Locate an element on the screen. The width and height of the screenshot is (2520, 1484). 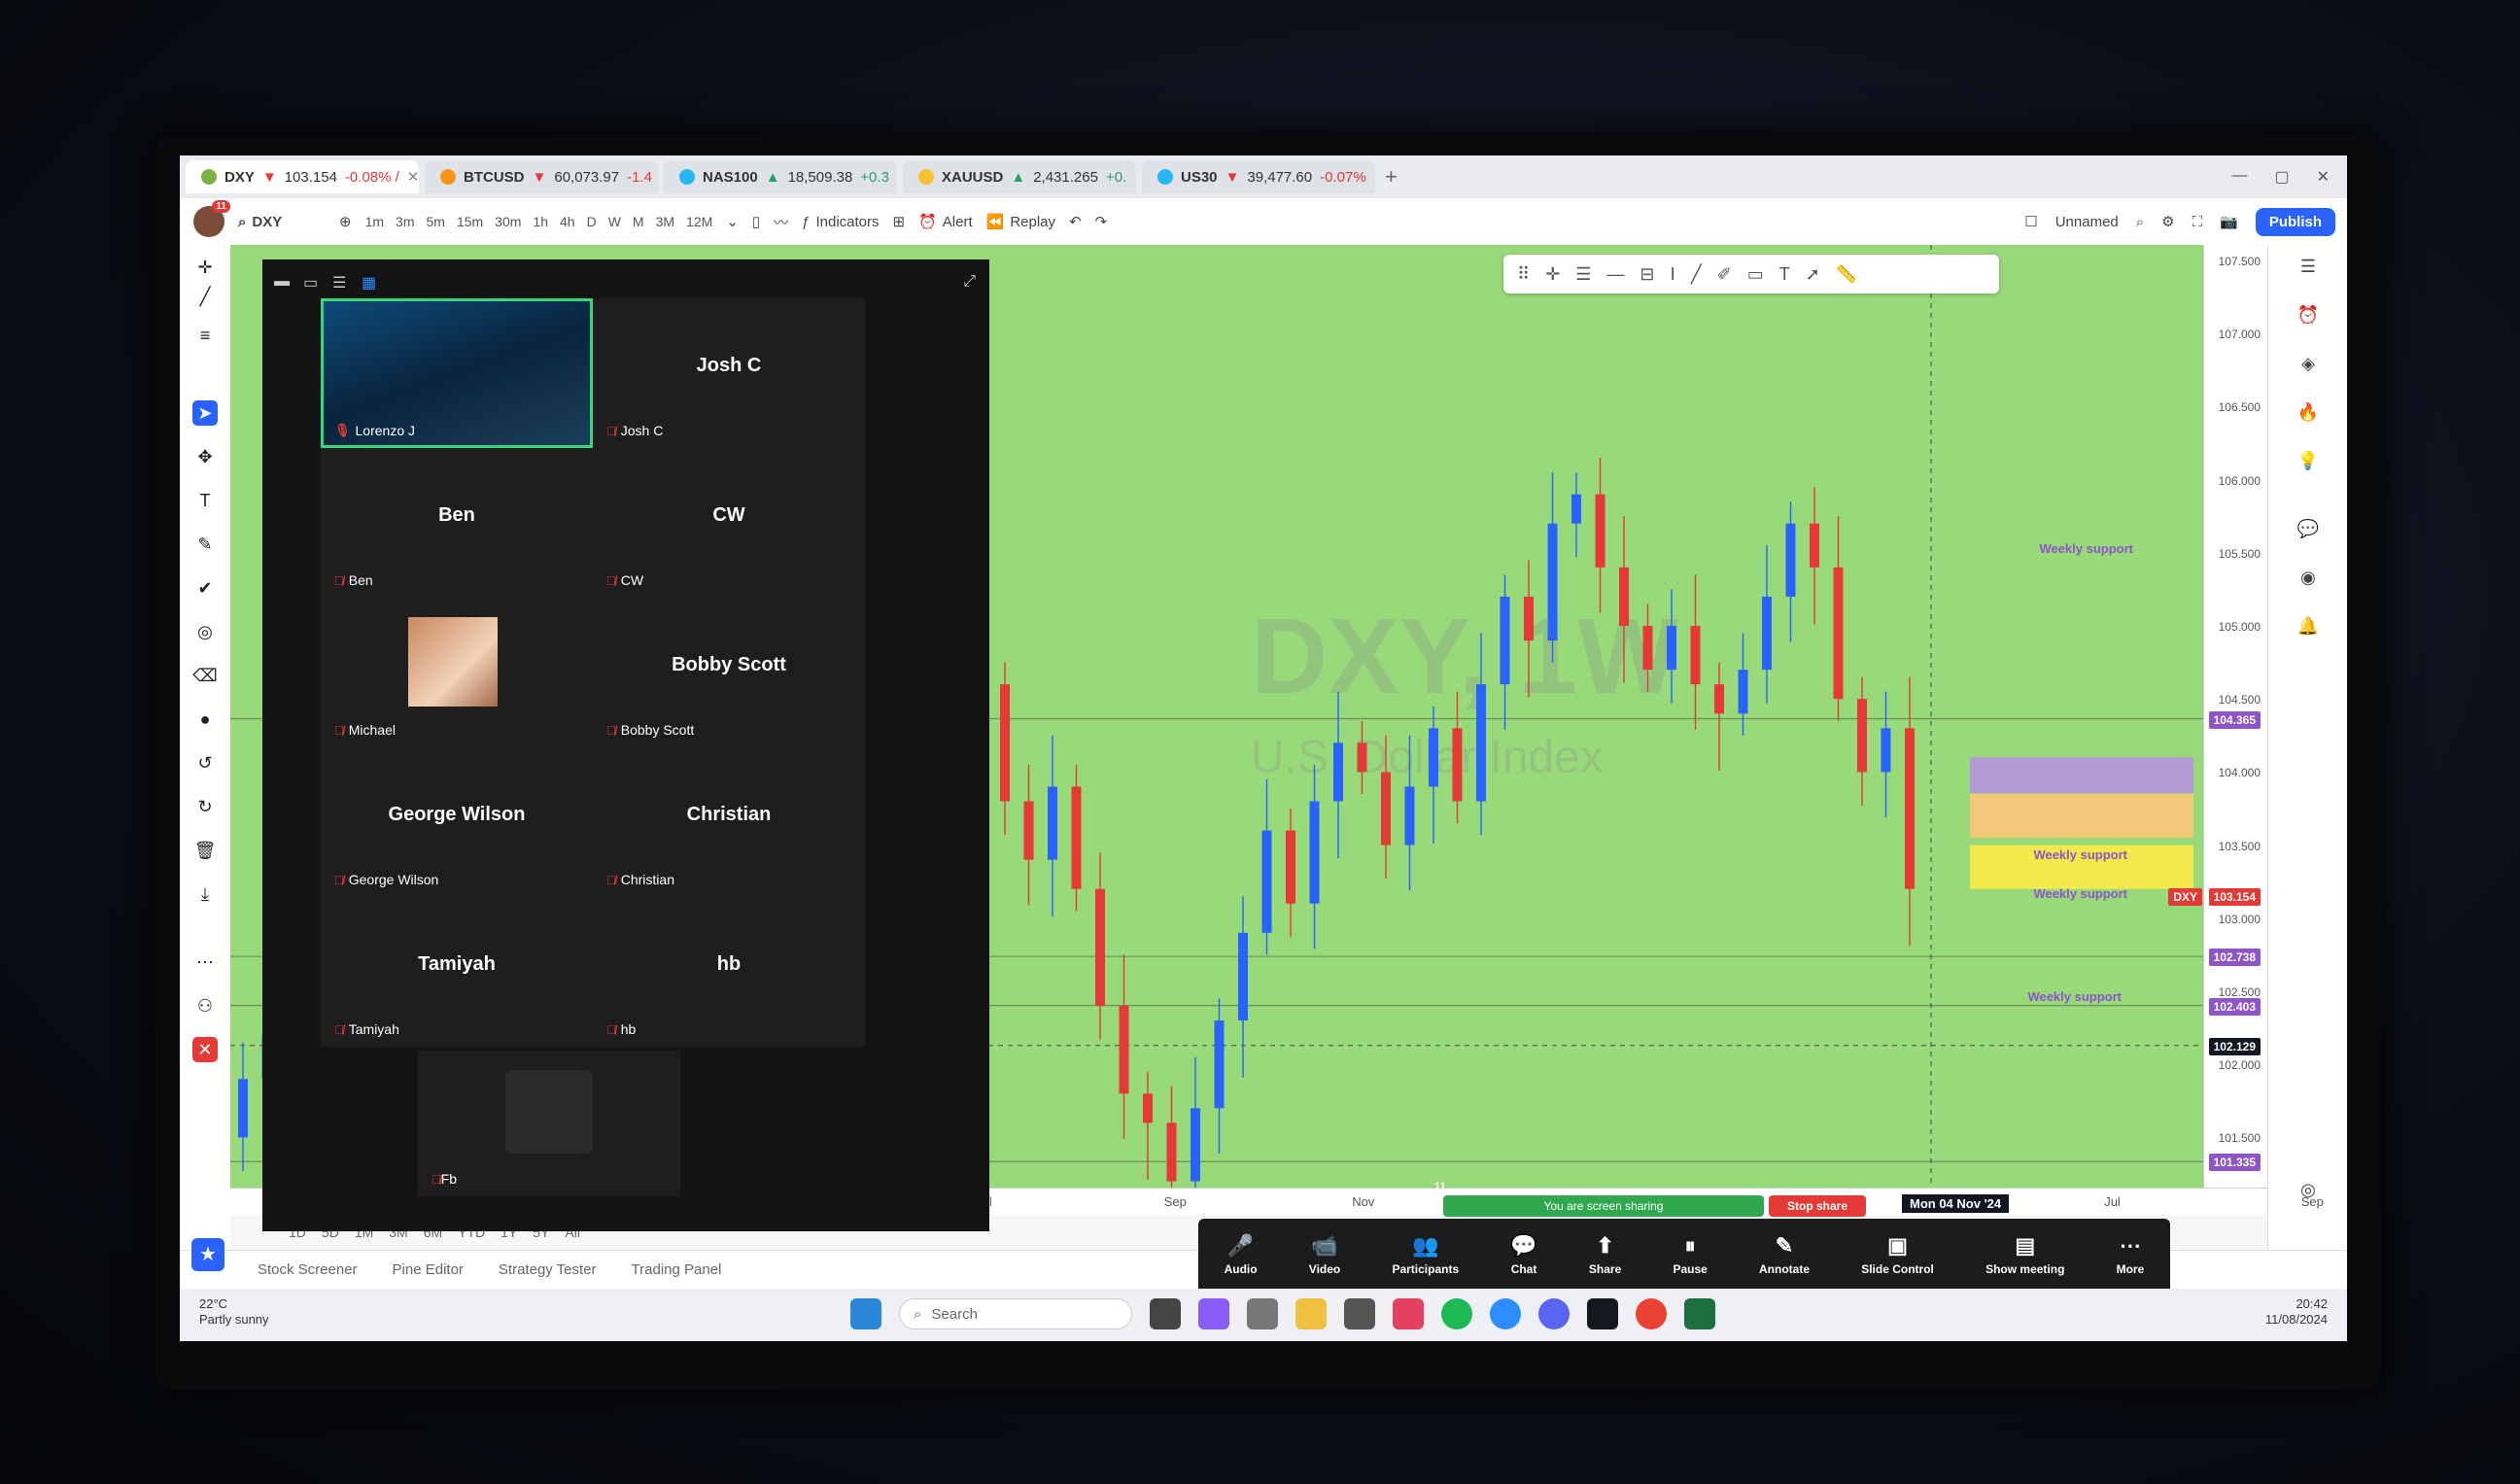
cursor-icon: ➤ is located at coordinates (205, 413).